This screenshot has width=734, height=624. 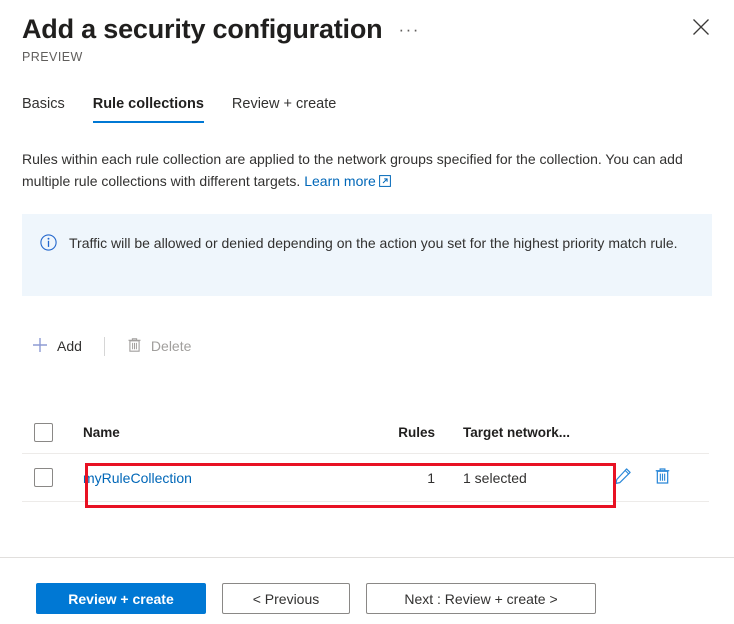 What do you see at coordinates (623, 477) in the screenshot?
I see `pencil-icon` at bounding box center [623, 477].